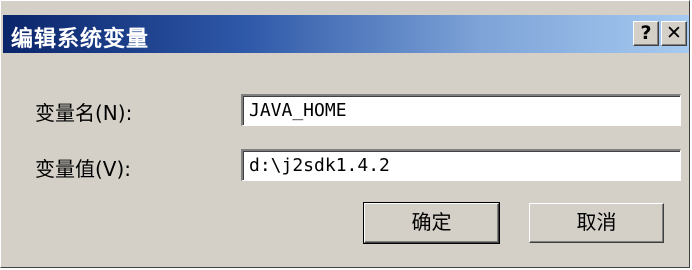  What do you see at coordinates (84, 113) in the screenshot?
I see `variable-name-label: 变量名(N):` at bounding box center [84, 113].